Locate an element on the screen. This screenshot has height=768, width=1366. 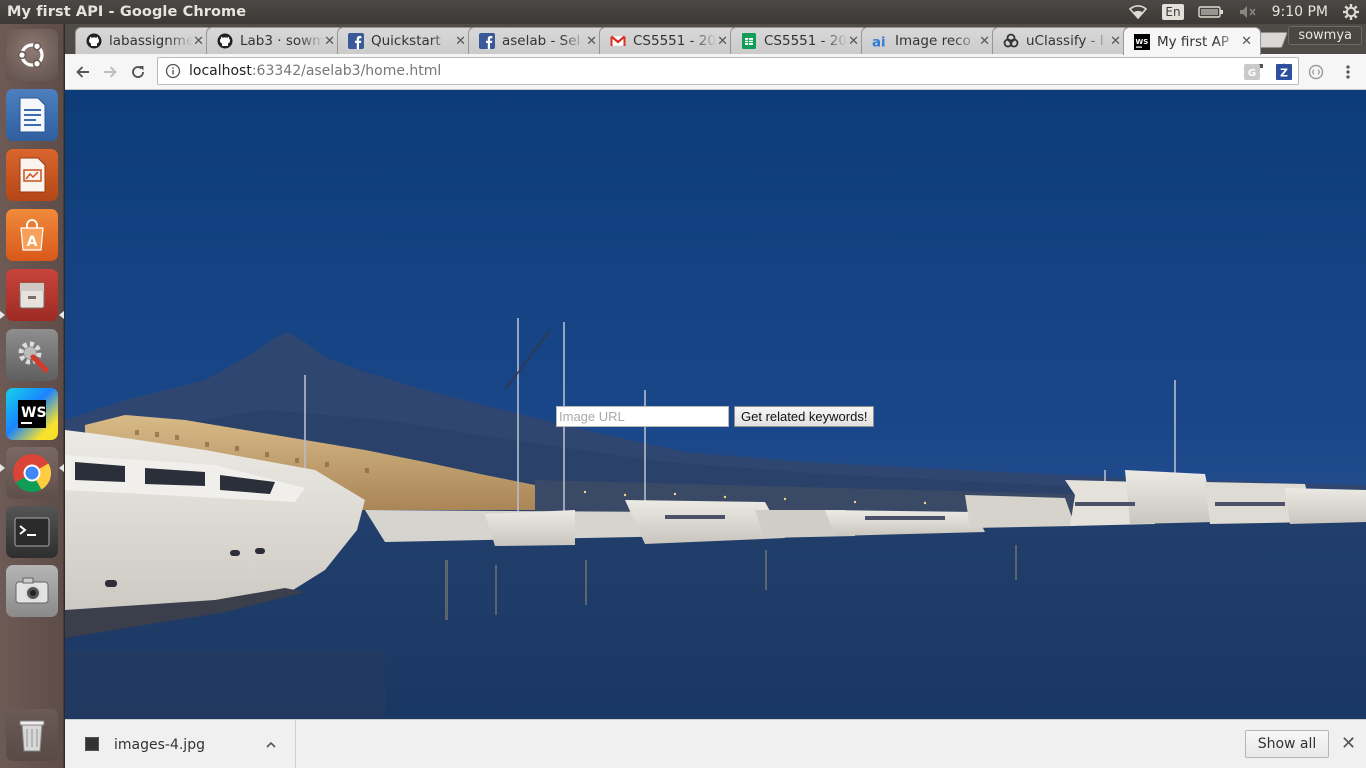
reload-icon is located at coordinates (138, 72).